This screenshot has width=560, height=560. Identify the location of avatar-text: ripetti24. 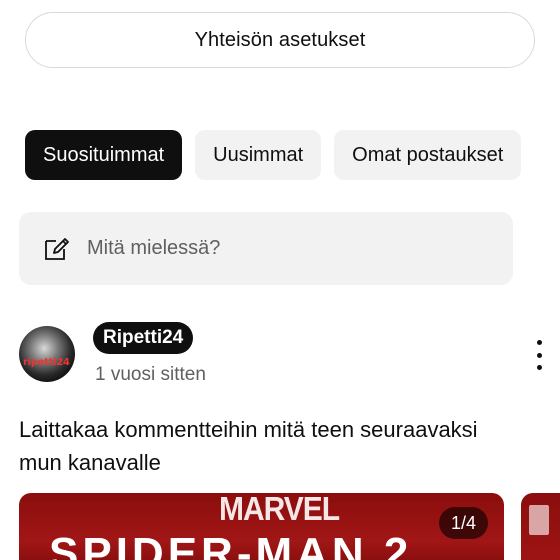
(46, 362).